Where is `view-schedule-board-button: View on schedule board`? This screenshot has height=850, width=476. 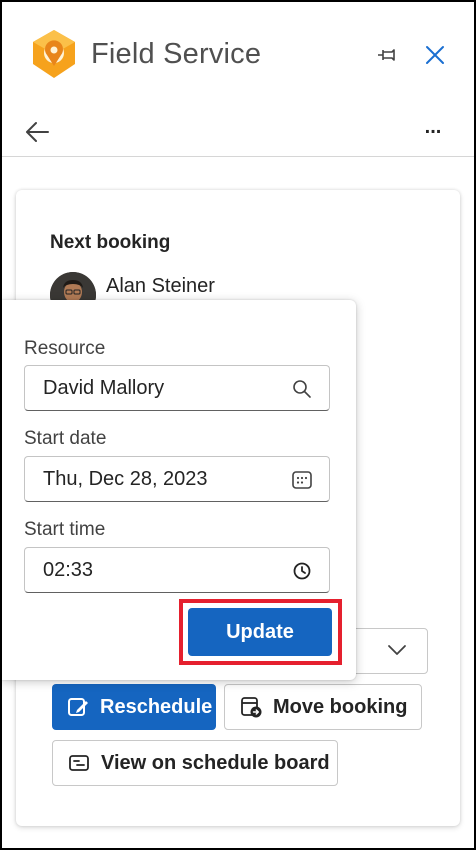 view-schedule-board-button: View on schedule board is located at coordinates (195, 763).